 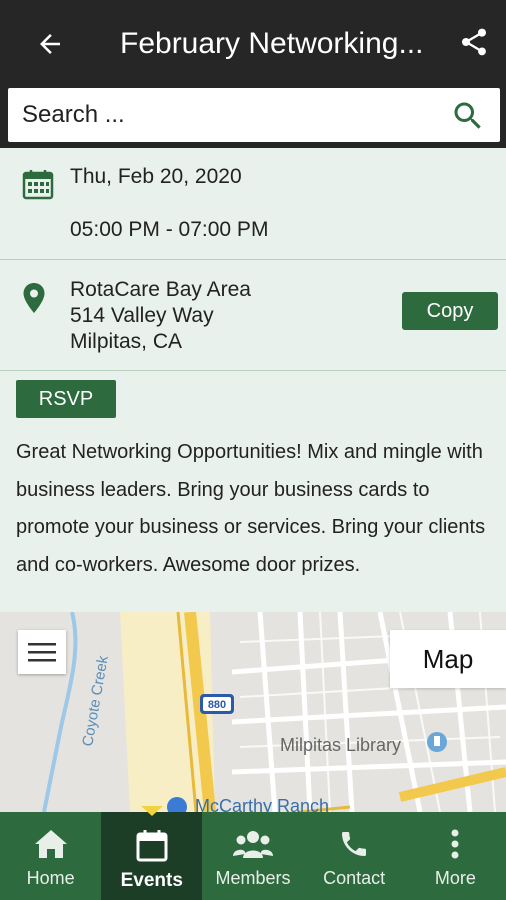 What do you see at coordinates (50, 878) in the screenshot?
I see `nav-label-home: Home` at bounding box center [50, 878].